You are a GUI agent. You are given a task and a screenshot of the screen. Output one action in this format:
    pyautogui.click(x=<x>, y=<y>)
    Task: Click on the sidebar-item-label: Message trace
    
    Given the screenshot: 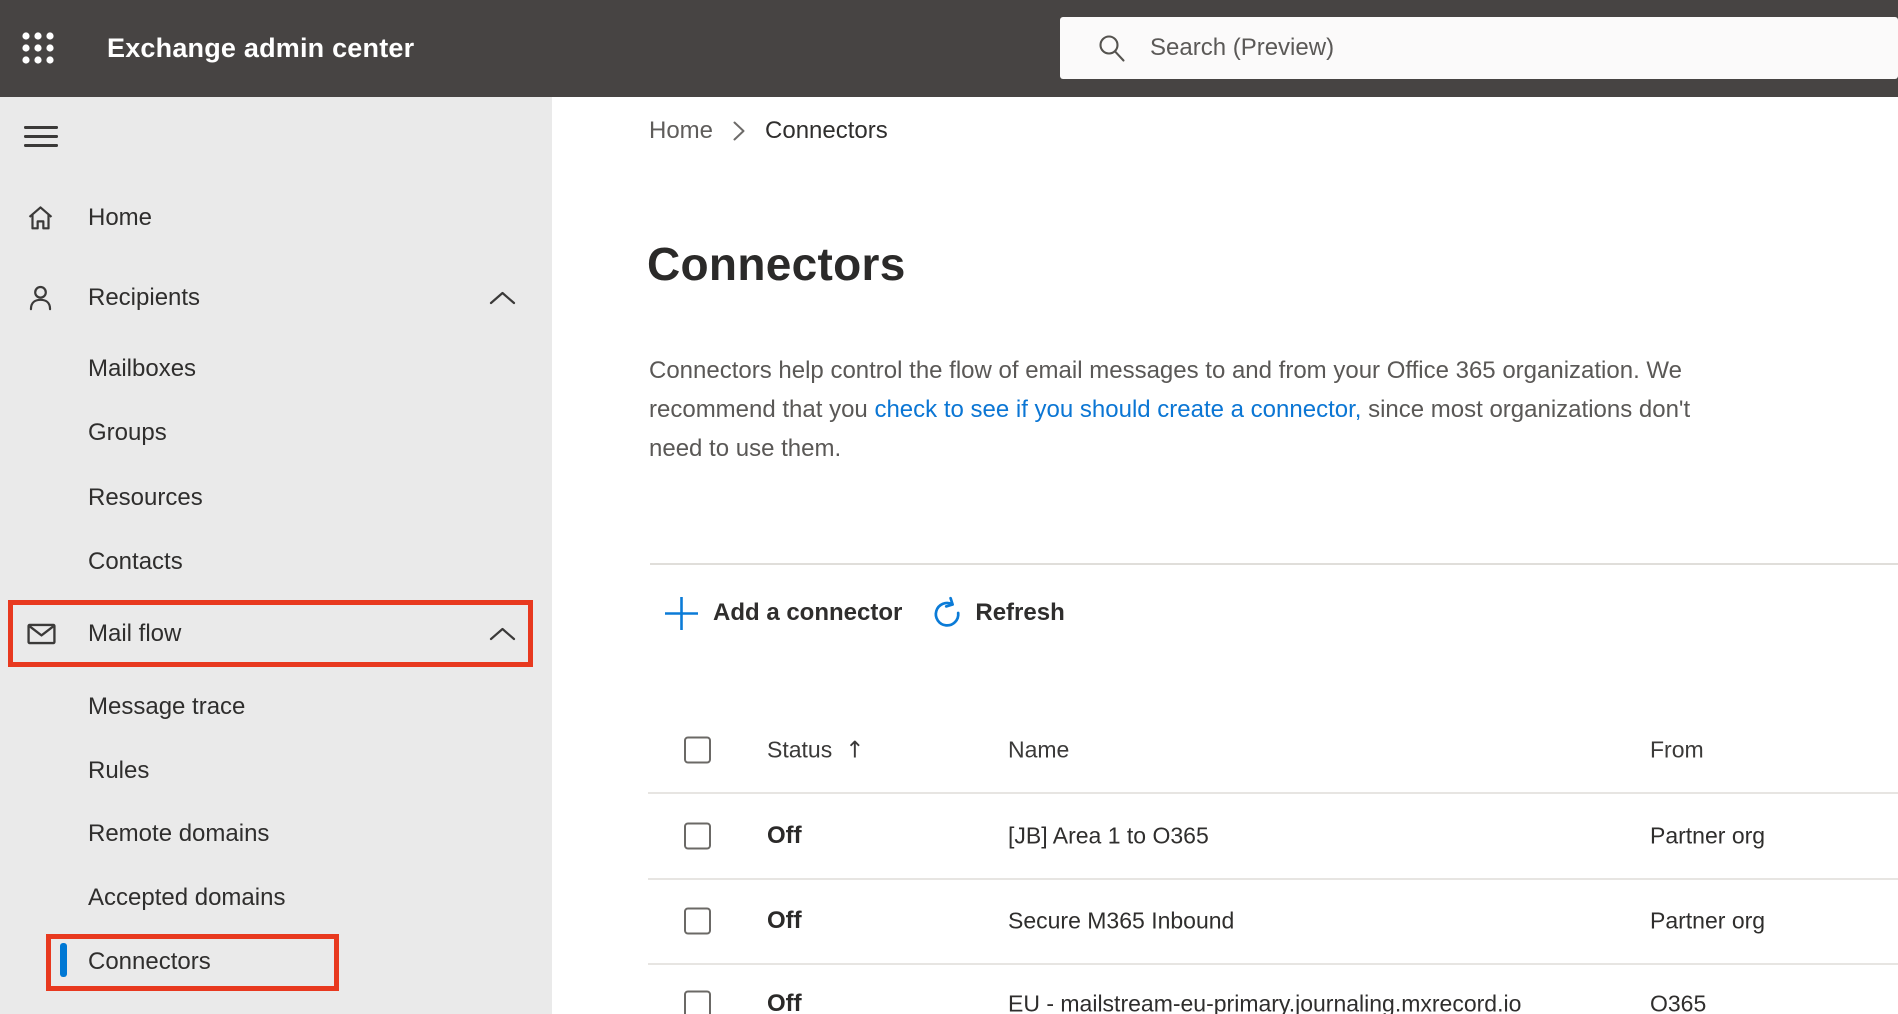 What is the action you would take?
    pyautogui.click(x=167, y=706)
    